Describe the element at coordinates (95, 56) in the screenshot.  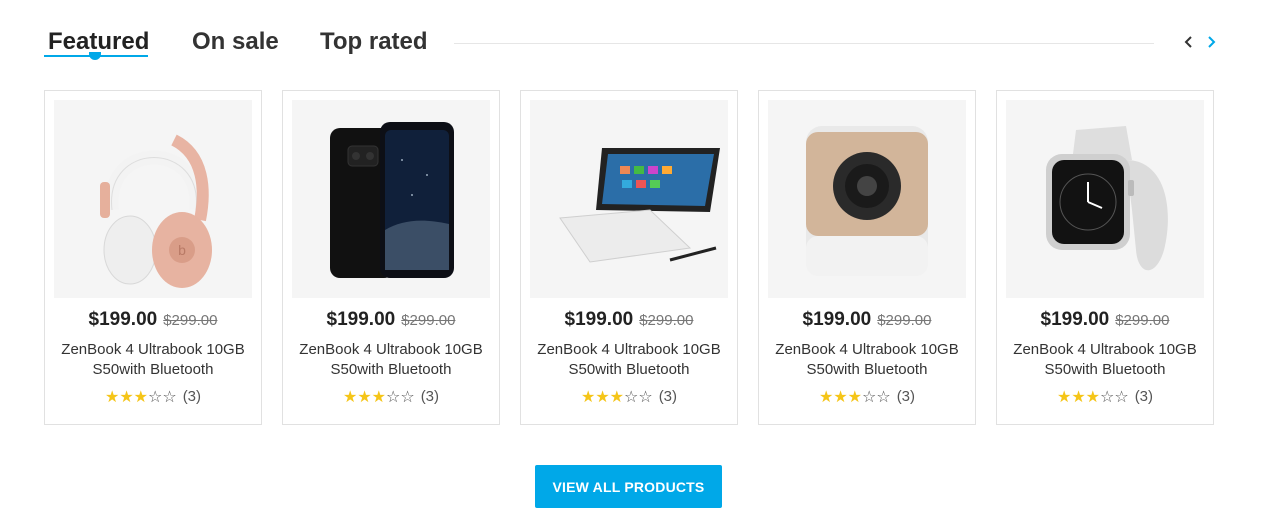
I see `active-tab-indicator` at that location.